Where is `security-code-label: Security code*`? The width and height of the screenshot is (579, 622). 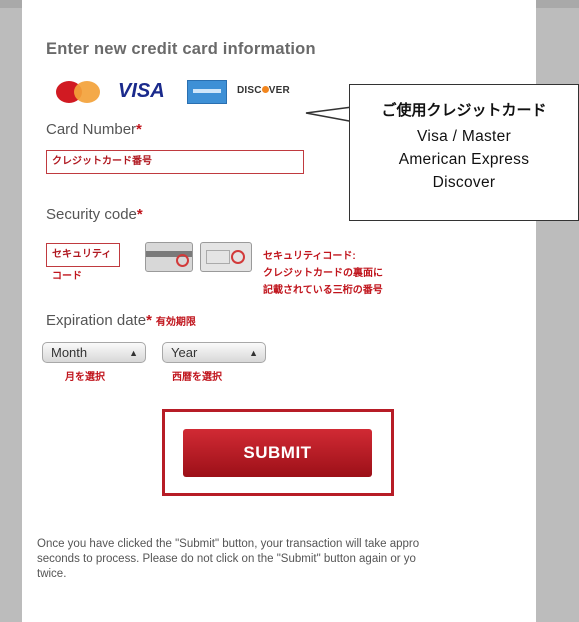 security-code-label: Security code* is located at coordinates (94, 214).